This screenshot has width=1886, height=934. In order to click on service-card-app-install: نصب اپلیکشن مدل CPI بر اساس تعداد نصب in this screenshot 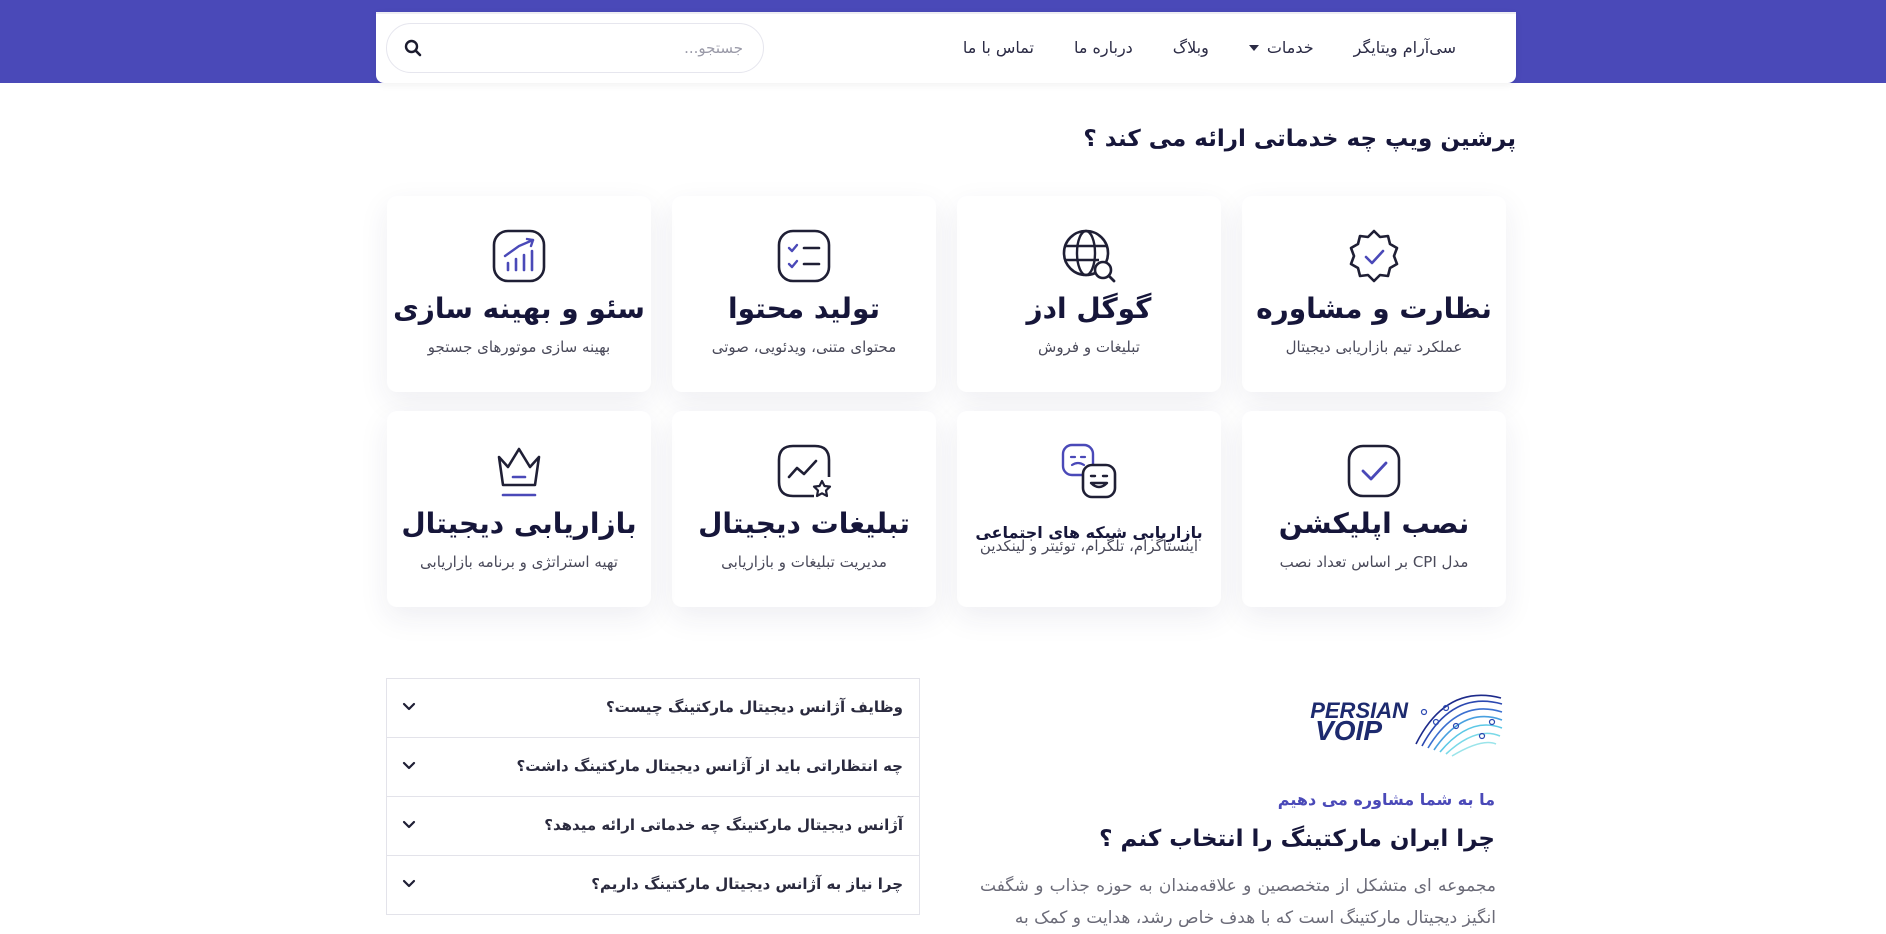, I will do `click(1374, 509)`.